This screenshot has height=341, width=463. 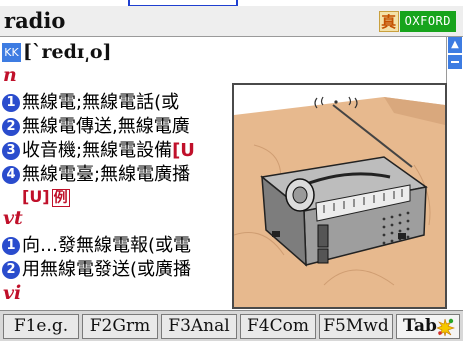 What do you see at coordinates (101, 102) in the screenshot?
I see `sense-text: 無線電;無線電話(或` at bounding box center [101, 102].